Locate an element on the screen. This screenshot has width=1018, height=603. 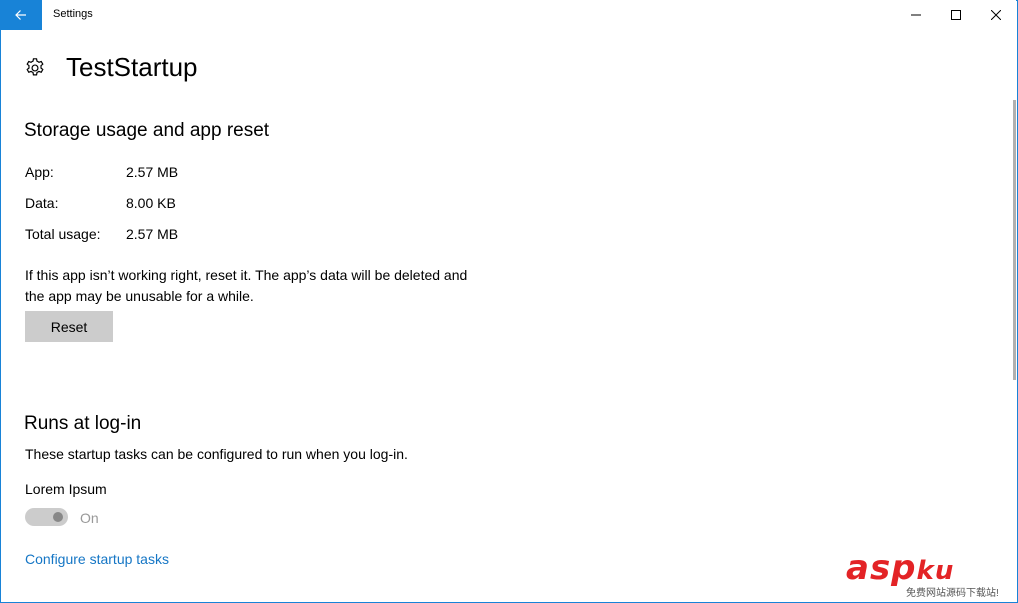
storage-row-label: Total usage: is located at coordinates (63, 234).